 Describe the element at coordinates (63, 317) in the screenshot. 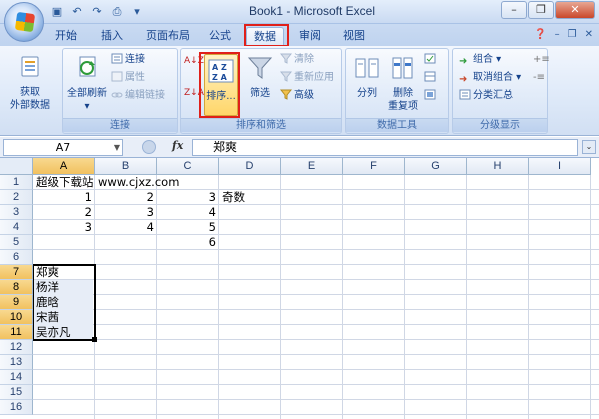

I see `cell-a10: 宋茜` at that location.